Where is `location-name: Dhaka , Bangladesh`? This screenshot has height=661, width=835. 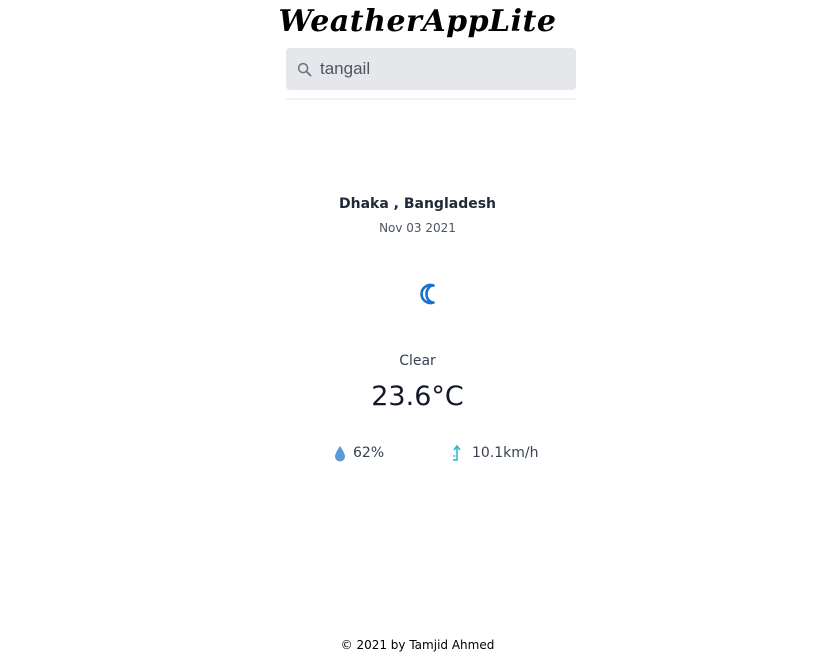
location-name: Dhaka , Bangladesh is located at coordinates (417, 204).